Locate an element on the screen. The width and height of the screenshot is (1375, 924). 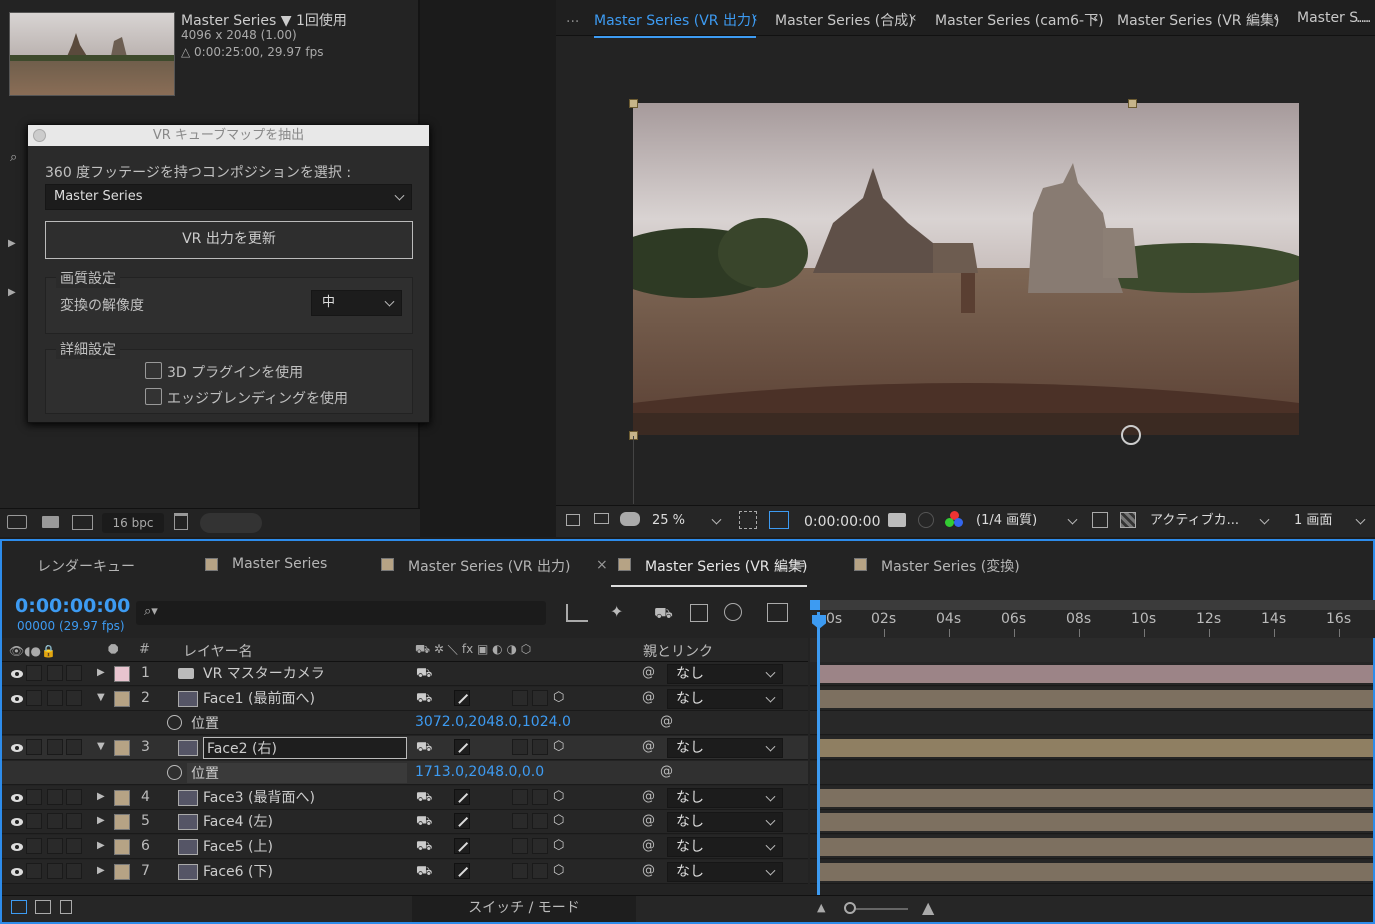
current-time-indicator is located at coordinates (818, 757).